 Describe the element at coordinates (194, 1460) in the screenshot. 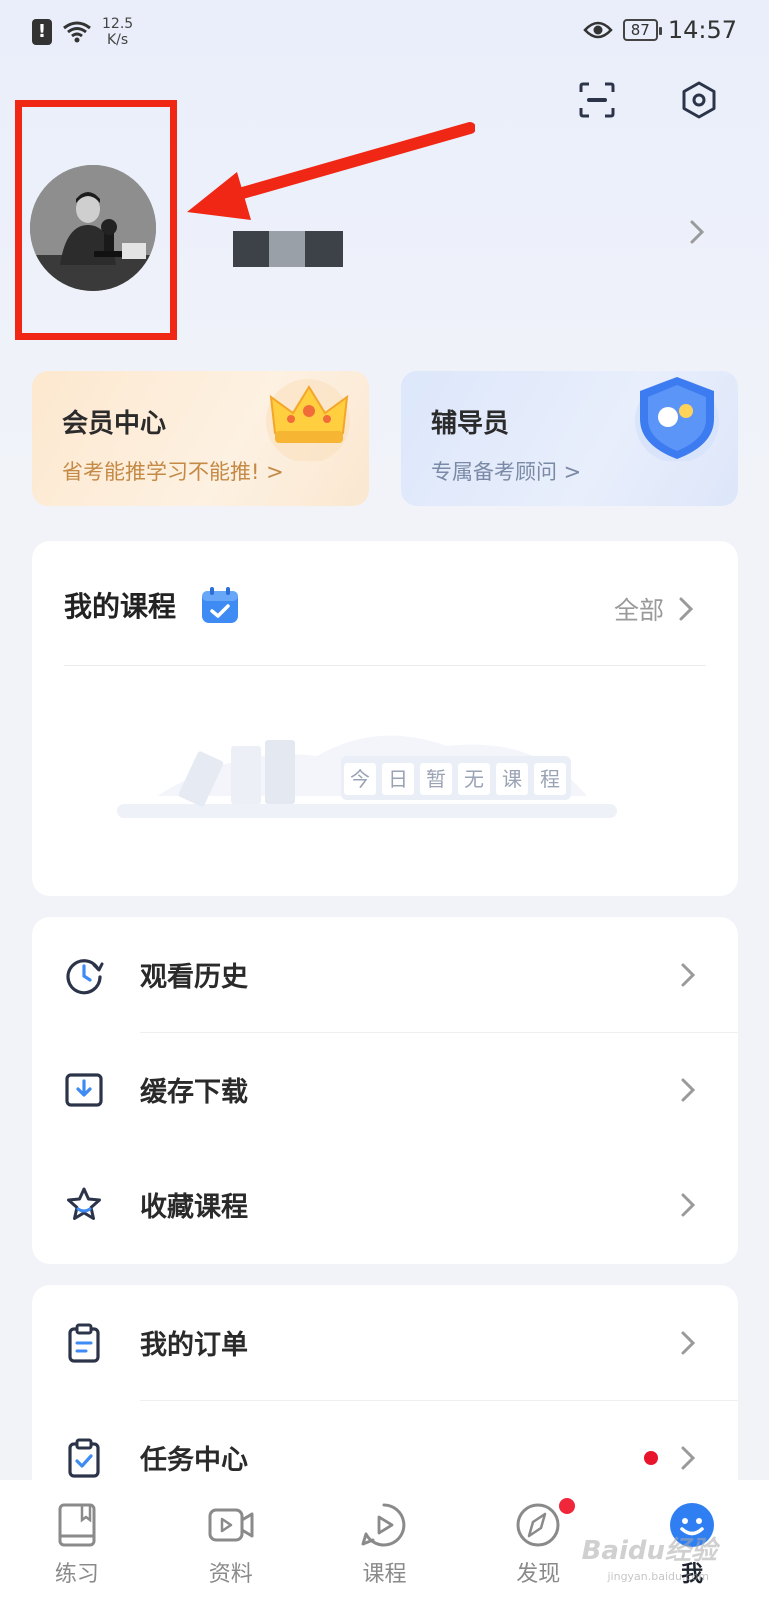

I see `task-center-label: 任务中心` at that location.